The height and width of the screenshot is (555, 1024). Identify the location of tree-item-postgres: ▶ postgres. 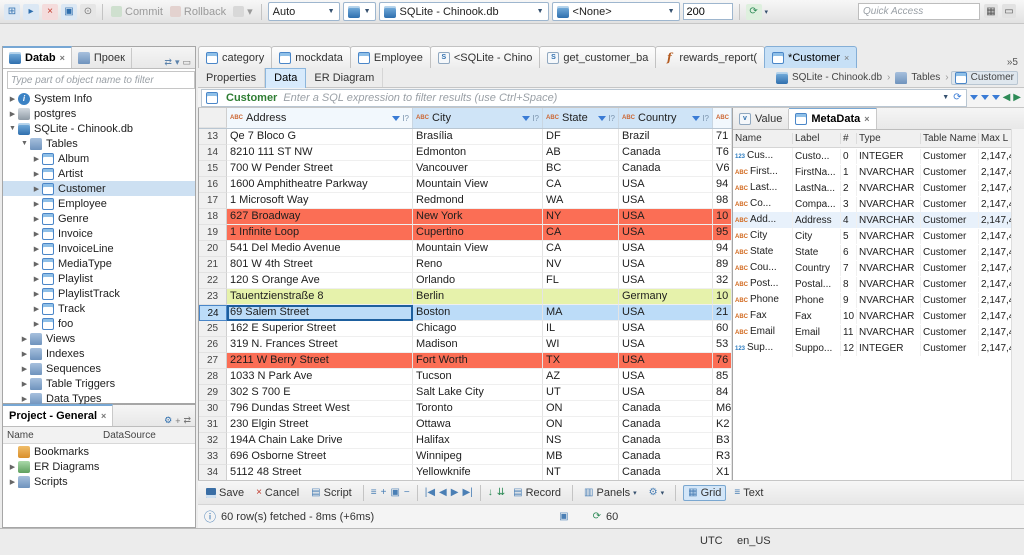
(99, 113).